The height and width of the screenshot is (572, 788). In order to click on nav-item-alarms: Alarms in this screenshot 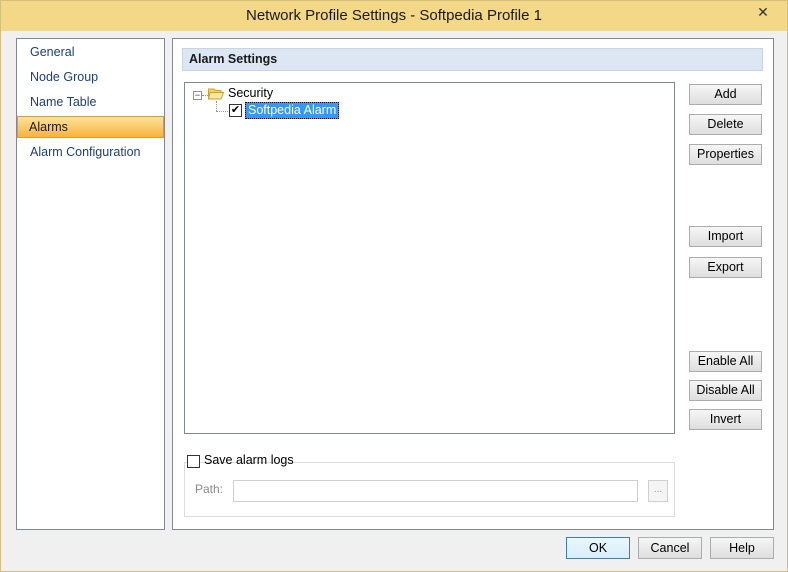, I will do `click(90, 127)`.